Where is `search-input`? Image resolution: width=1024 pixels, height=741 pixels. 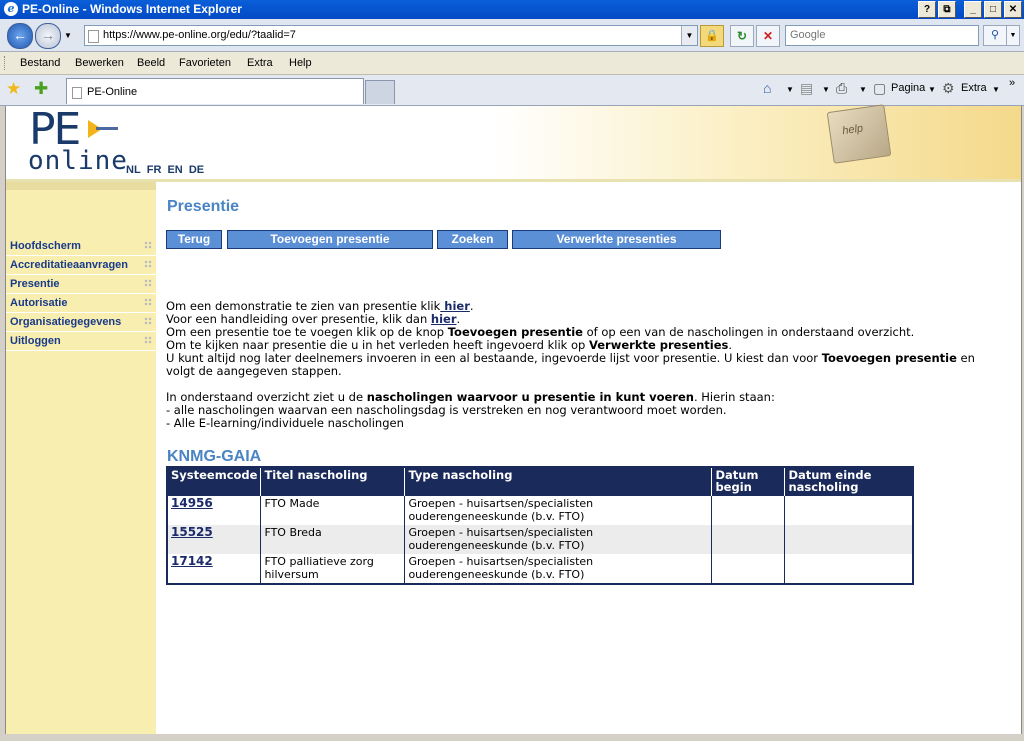 search-input is located at coordinates (880, 34).